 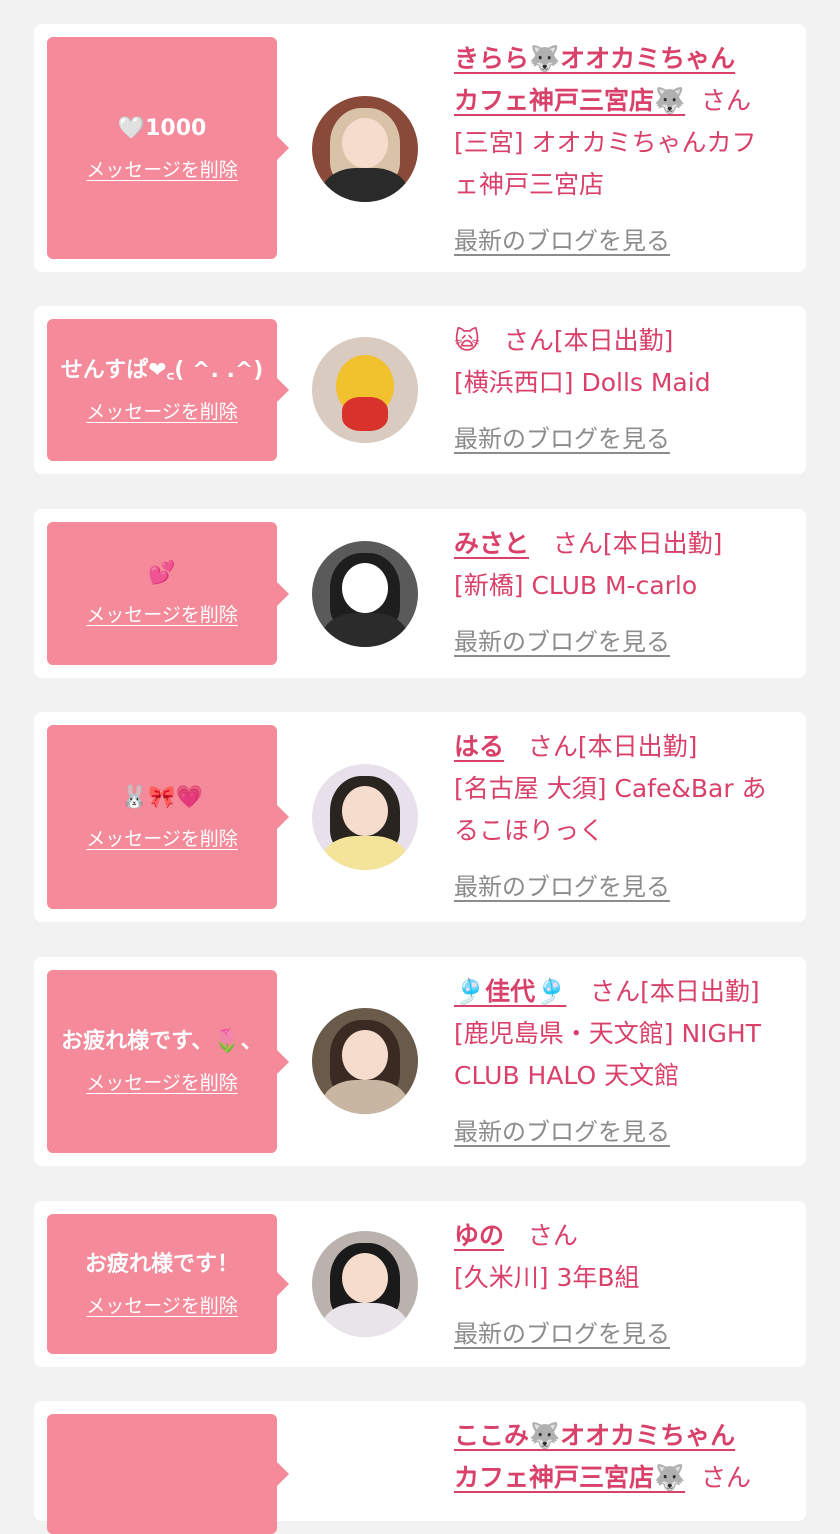 I want to click on shop-name-cont: るこほりっく, so click(x=529, y=830).